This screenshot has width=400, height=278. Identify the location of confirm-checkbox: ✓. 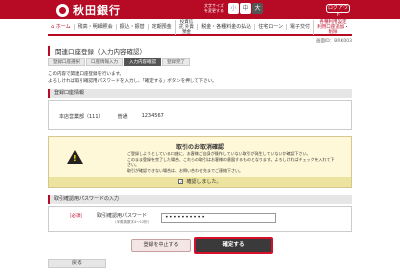
(181, 181).